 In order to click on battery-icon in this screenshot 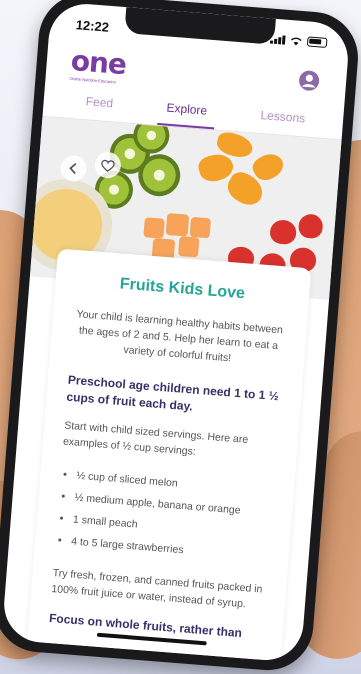, I will do `click(317, 42)`.